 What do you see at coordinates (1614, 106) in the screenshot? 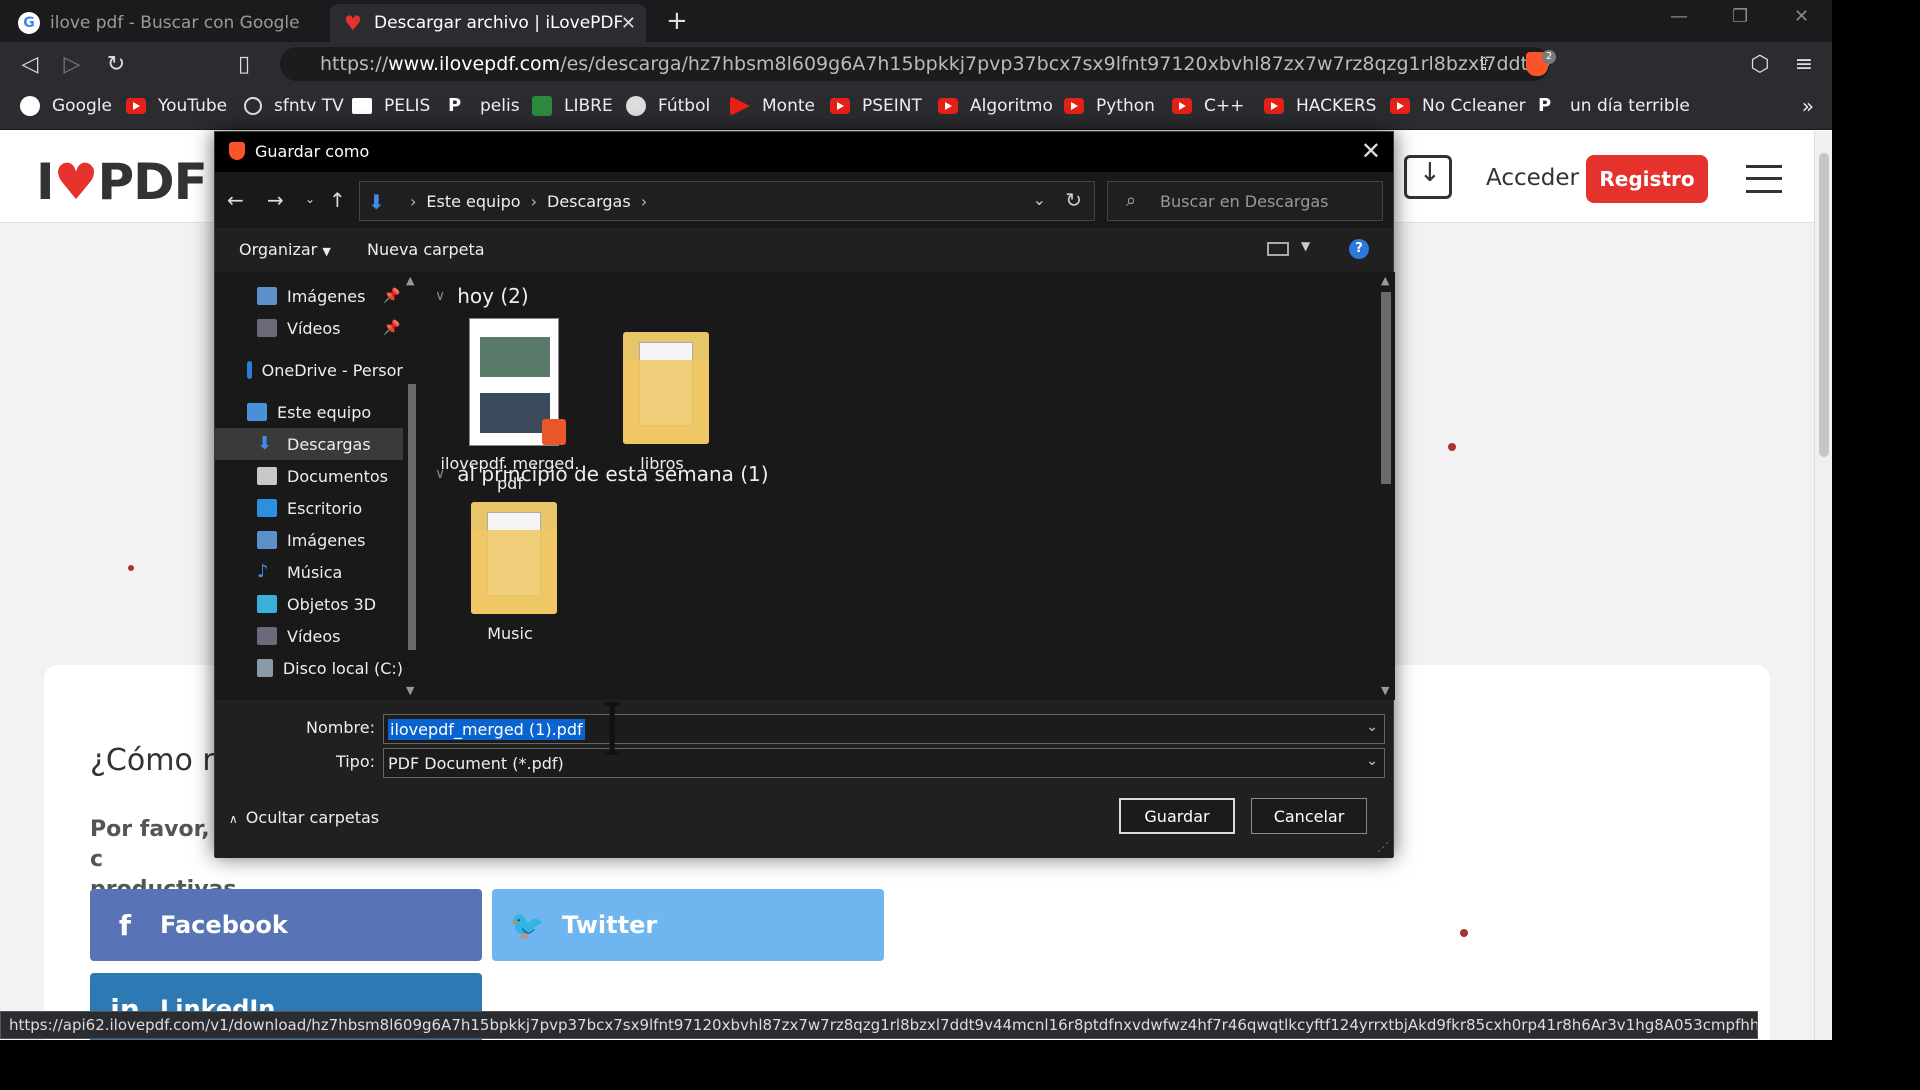
I see `bookmark-un-dia-terrible: Pun día terrible` at bounding box center [1614, 106].